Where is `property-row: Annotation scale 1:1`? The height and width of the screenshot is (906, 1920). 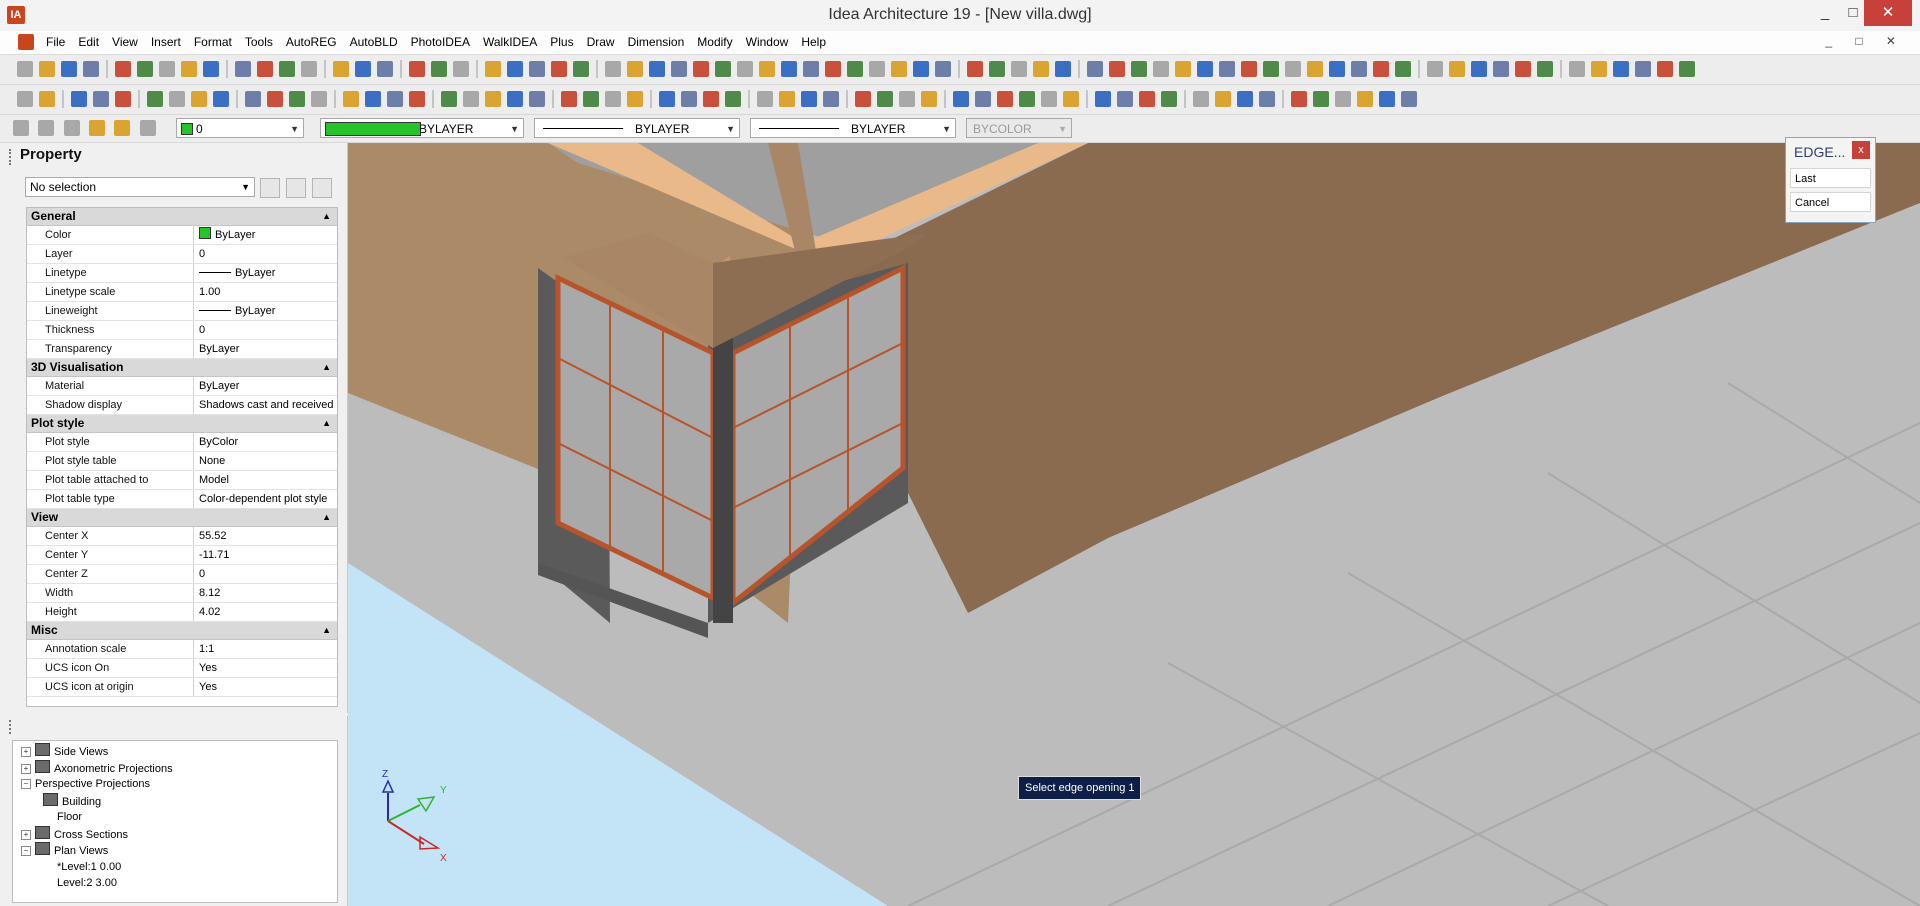 property-row: Annotation scale 1:1 is located at coordinates (182, 649).